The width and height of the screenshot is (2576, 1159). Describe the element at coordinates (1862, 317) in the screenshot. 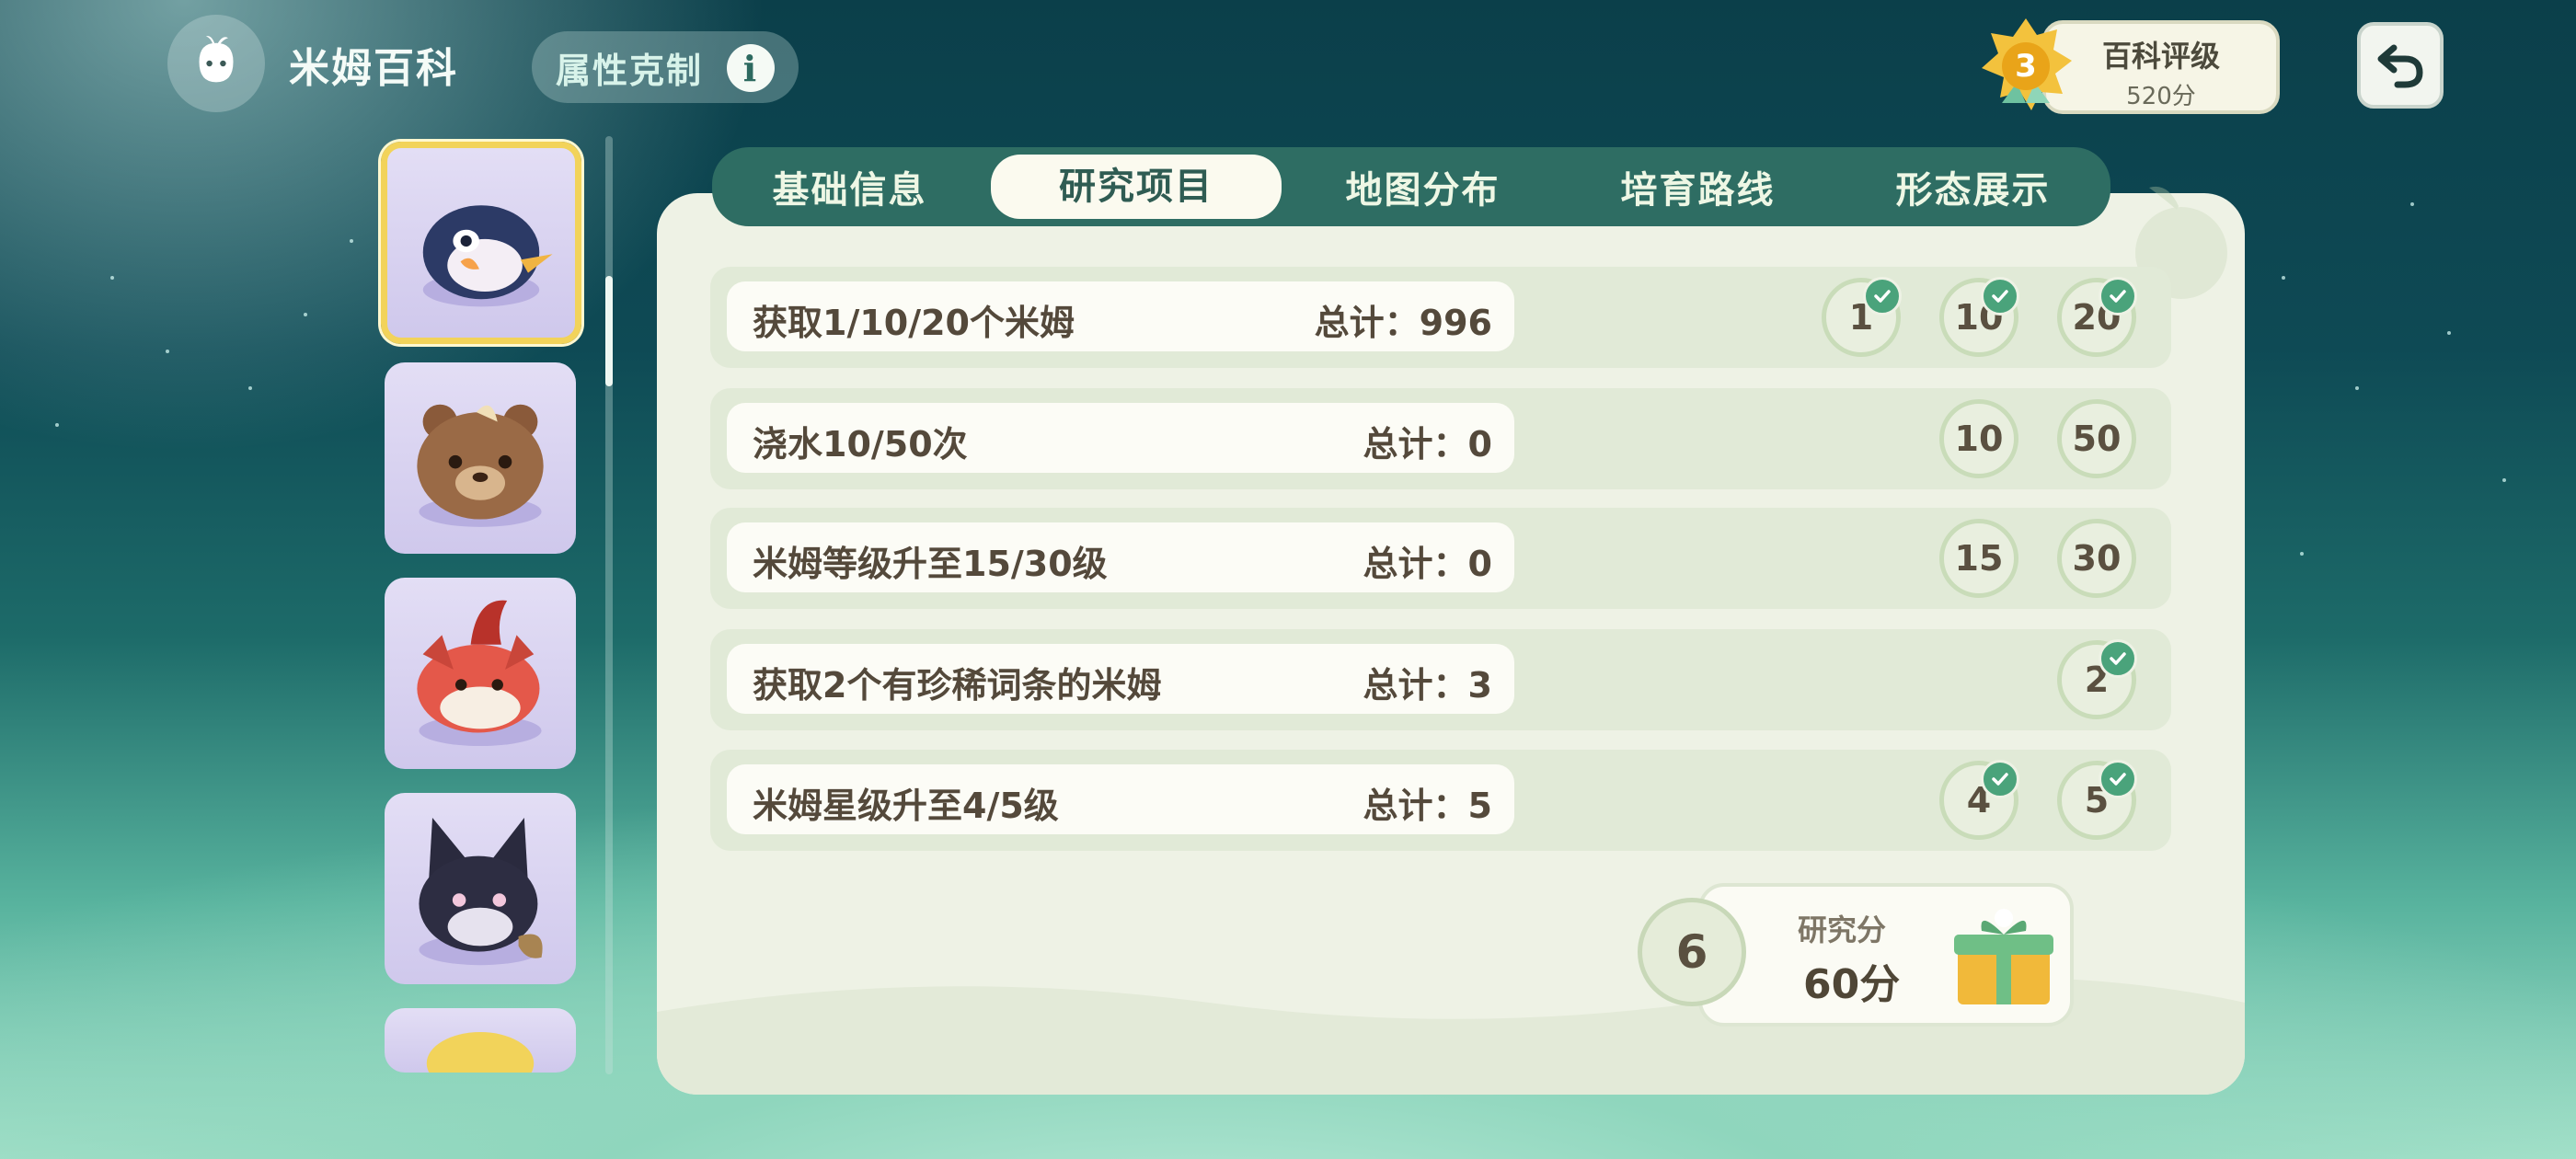

I see `milestone-badge: 1` at that location.